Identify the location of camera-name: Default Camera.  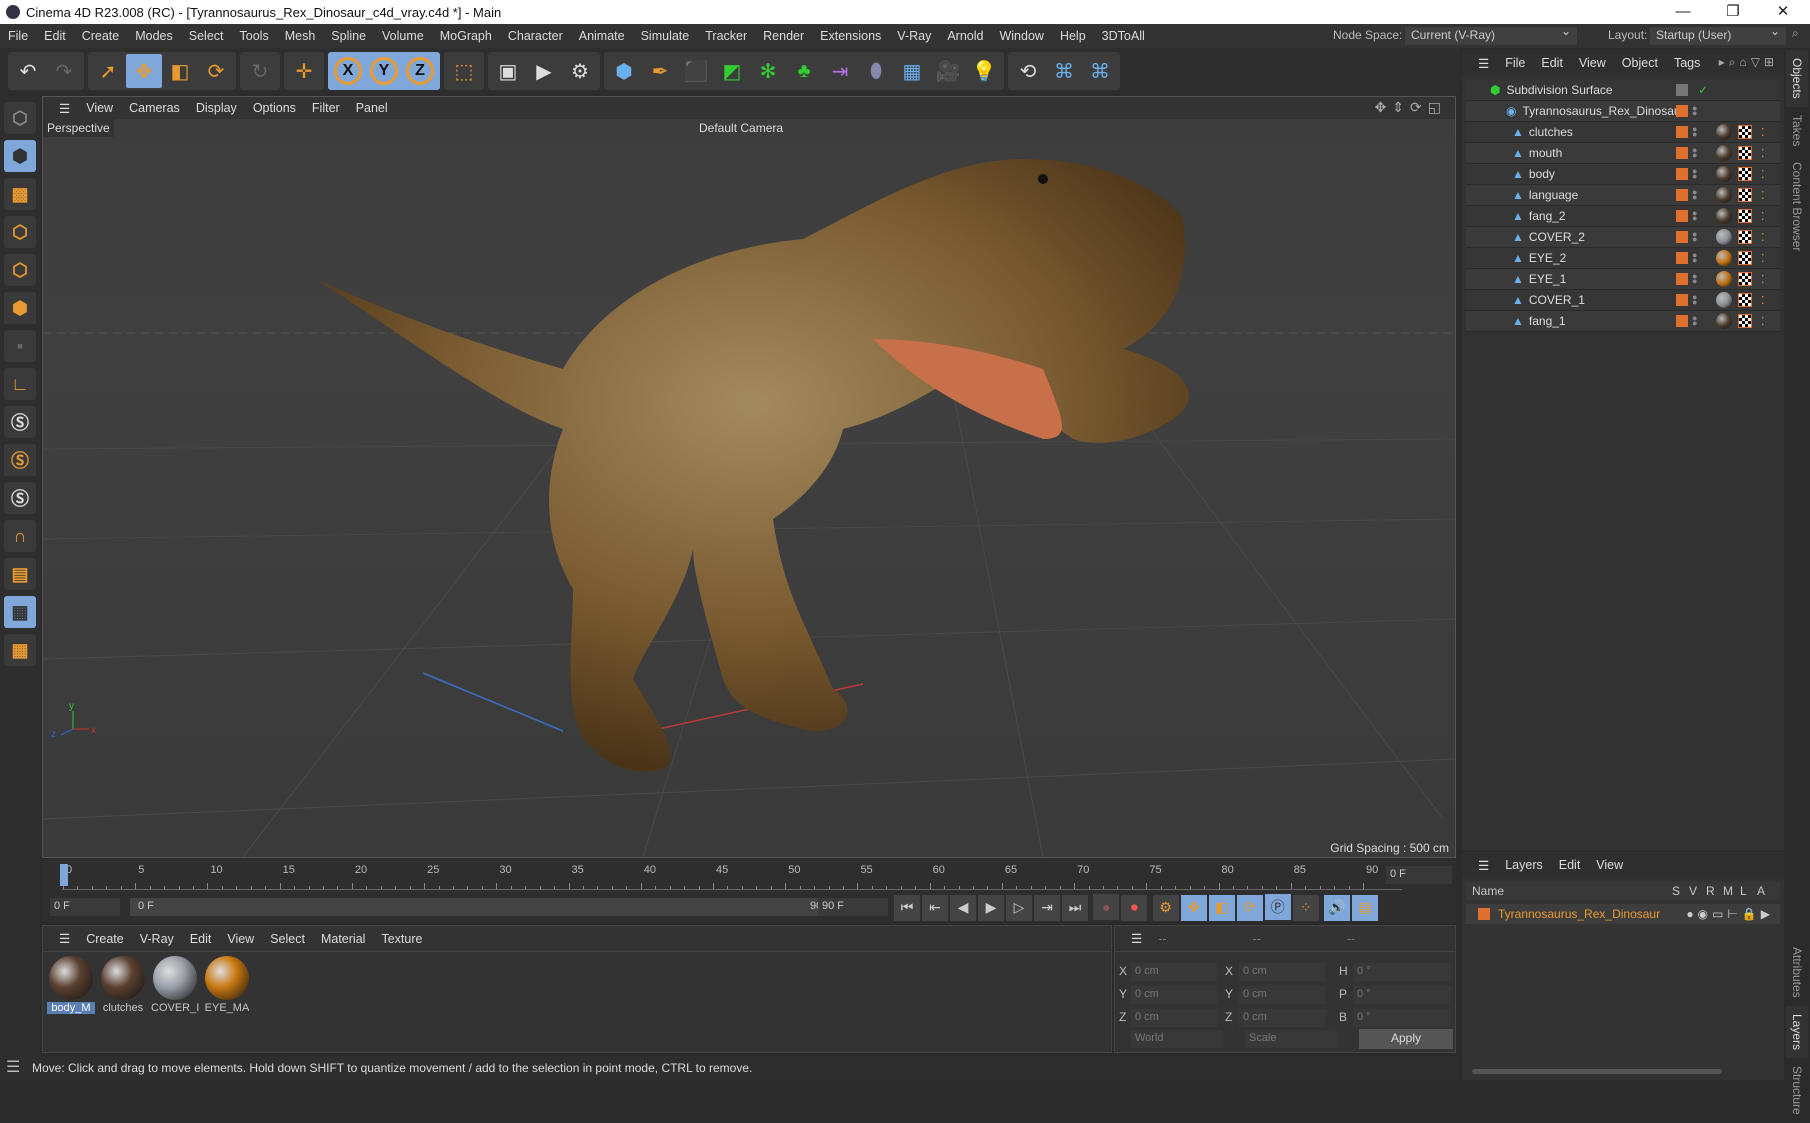
(741, 128).